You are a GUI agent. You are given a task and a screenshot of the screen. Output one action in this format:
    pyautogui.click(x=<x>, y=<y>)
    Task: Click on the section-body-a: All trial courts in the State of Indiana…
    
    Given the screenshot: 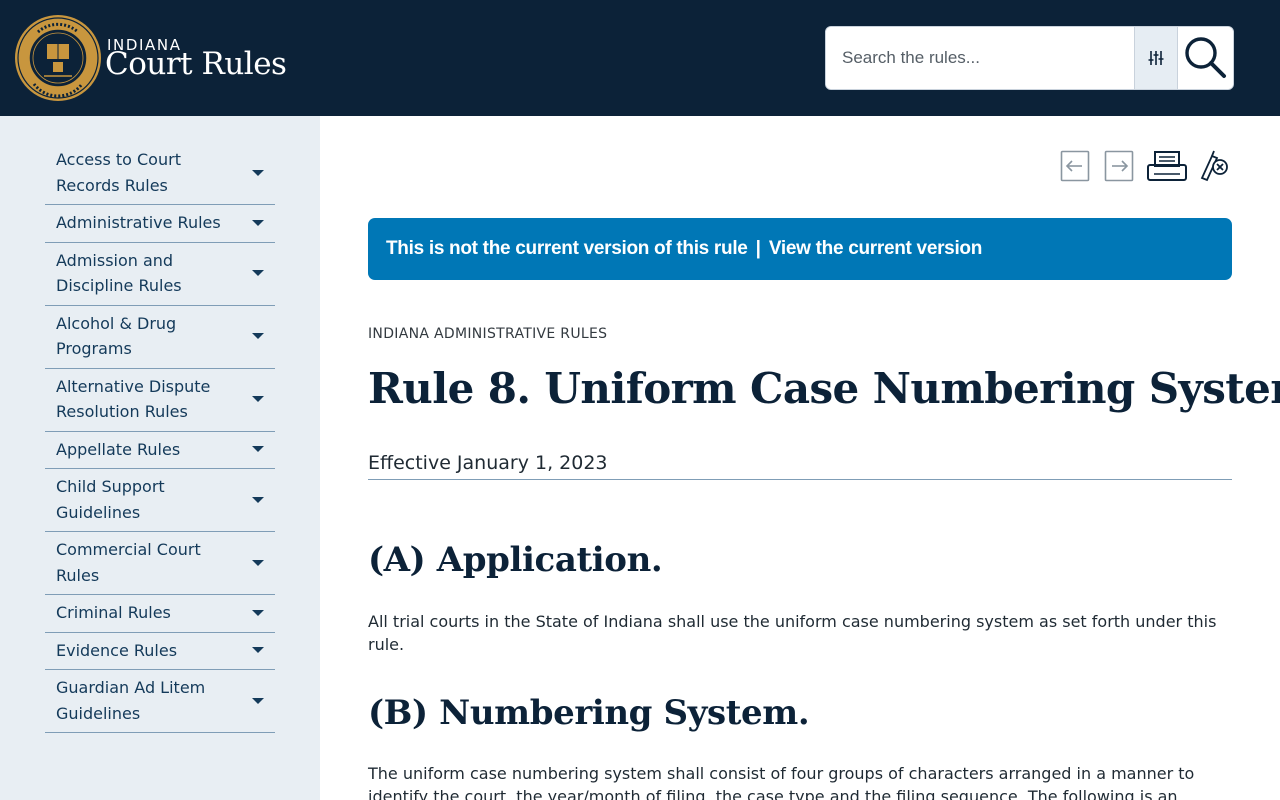 What is the action you would take?
    pyautogui.click(x=792, y=633)
    